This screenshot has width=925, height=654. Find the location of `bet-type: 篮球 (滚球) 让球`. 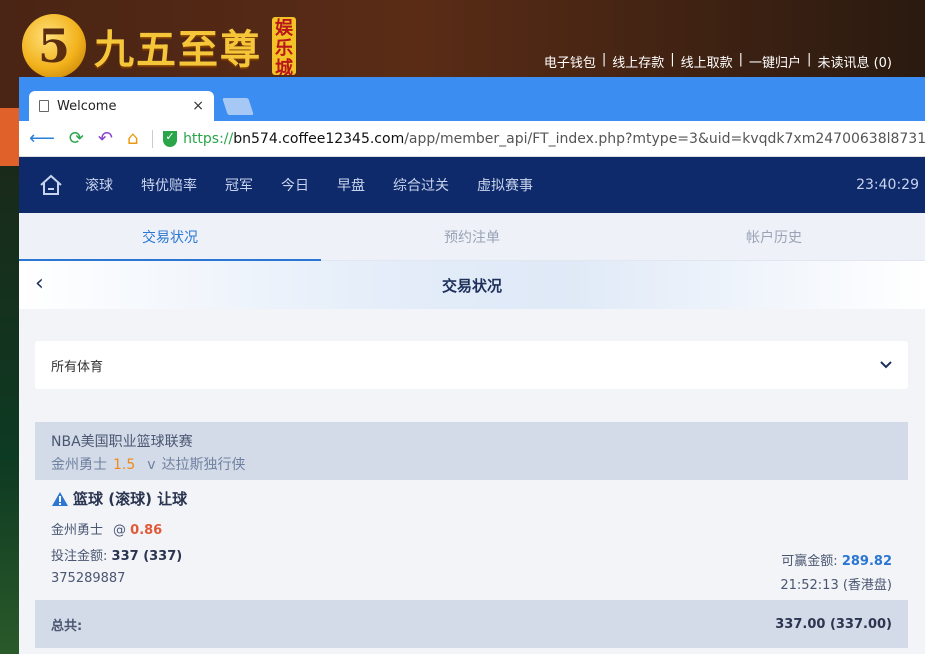

bet-type: 篮球 (滚球) 让球 is located at coordinates (471, 498).